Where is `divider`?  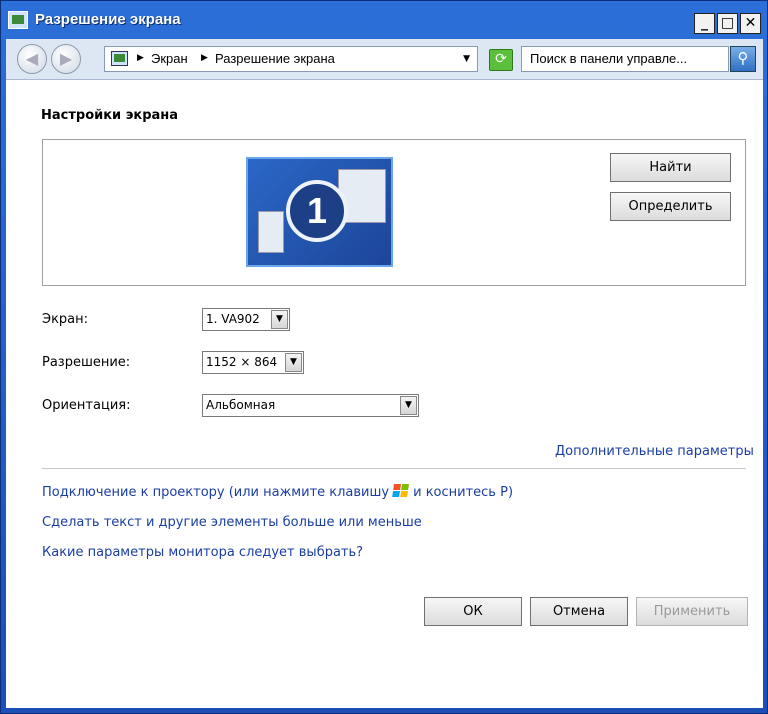 divider is located at coordinates (394, 468).